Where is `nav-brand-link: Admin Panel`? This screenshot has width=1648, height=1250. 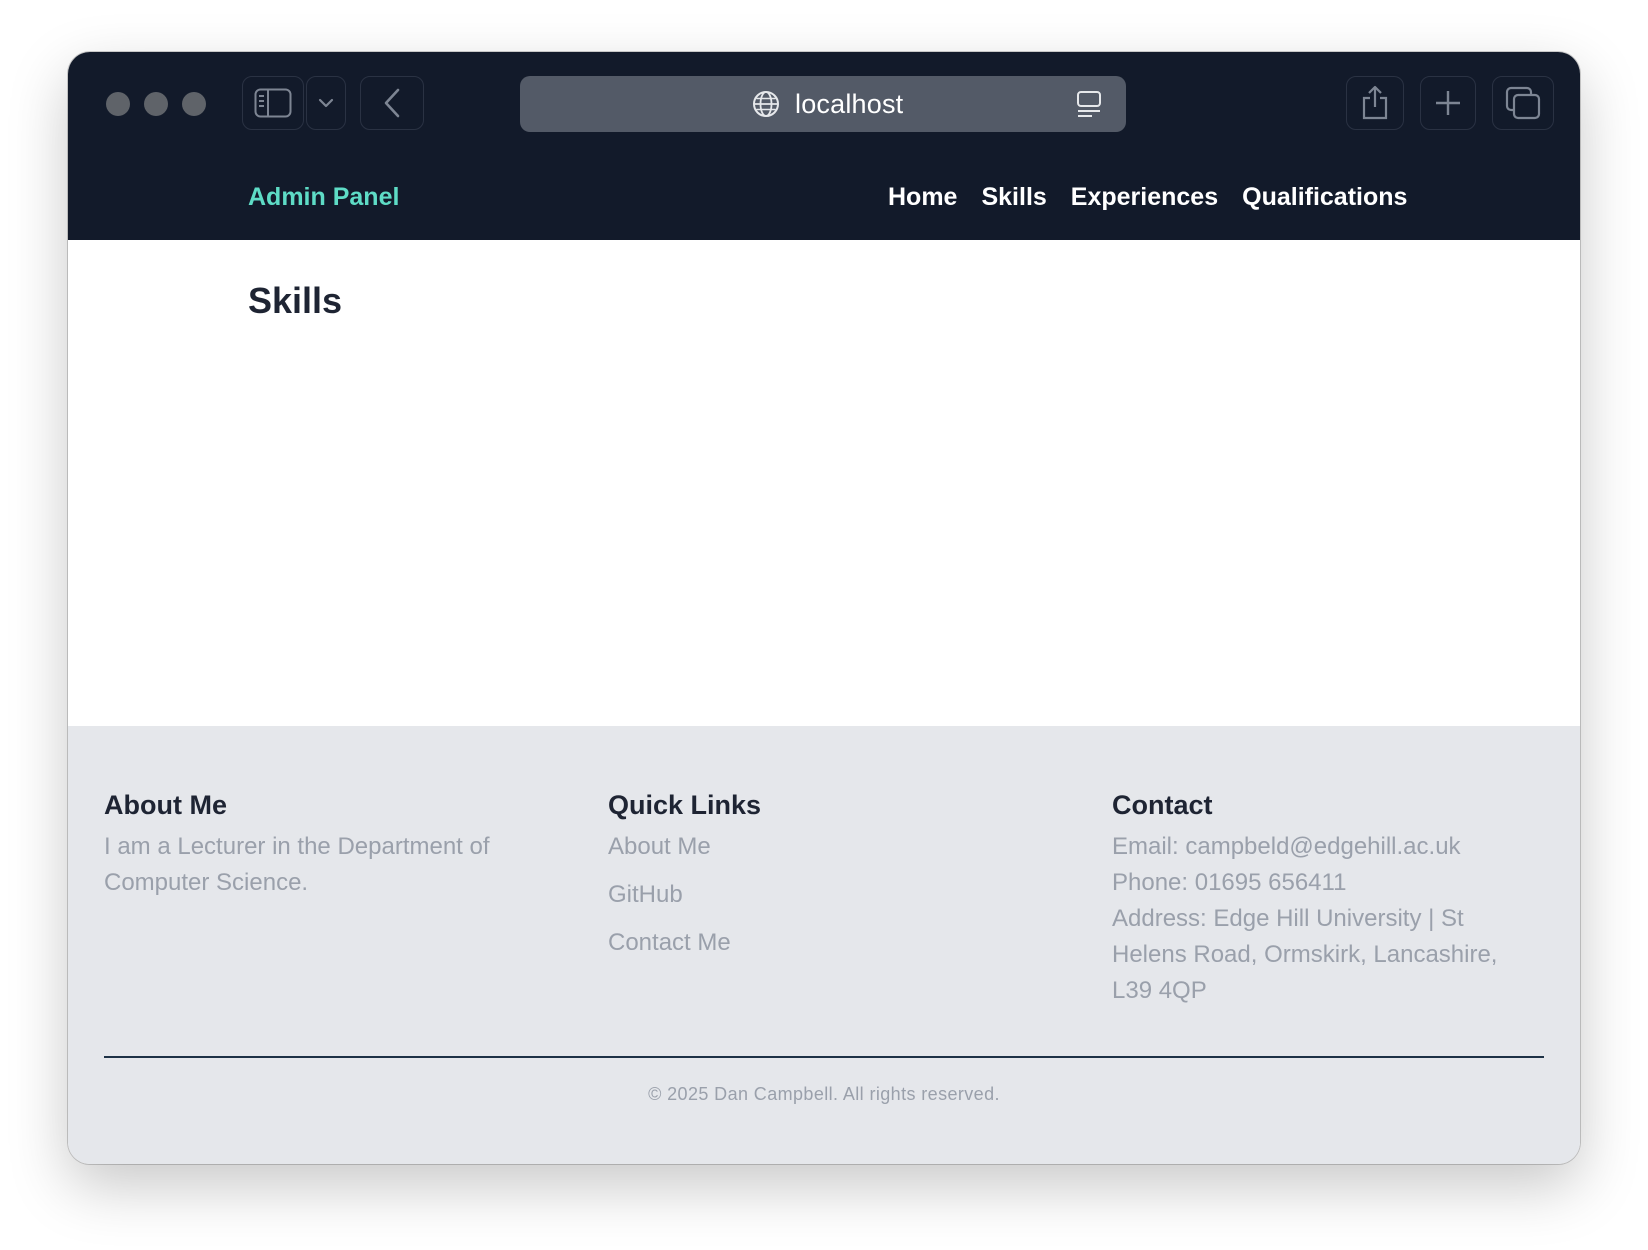 nav-brand-link: Admin Panel is located at coordinates (323, 197).